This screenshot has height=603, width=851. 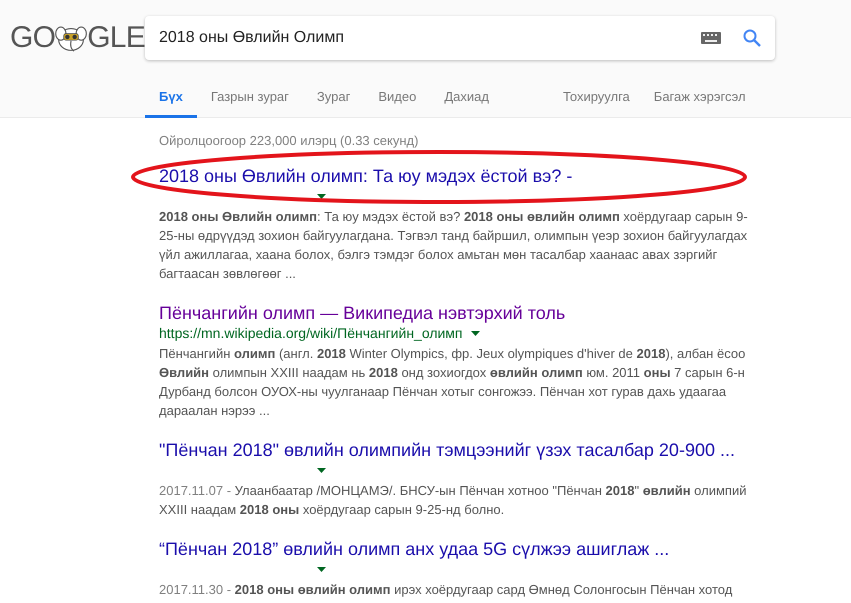 What do you see at coordinates (333, 100) in the screenshot?
I see `search-tab: Зураг` at bounding box center [333, 100].